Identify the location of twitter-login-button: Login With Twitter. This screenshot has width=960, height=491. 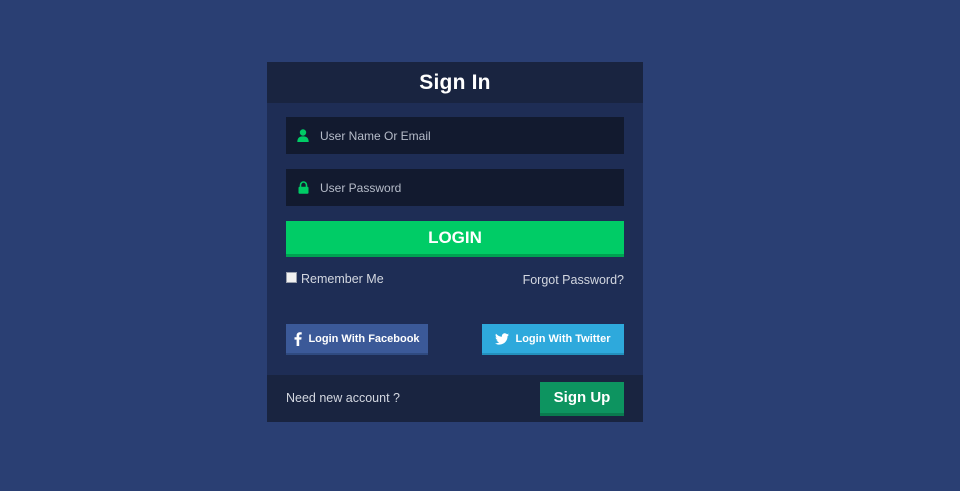
(553, 339).